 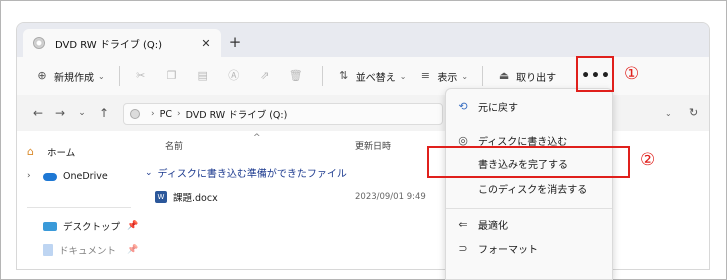 What do you see at coordinates (528, 162) in the screenshot?
I see `annotation-box-finish` at bounding box center [528, 162].